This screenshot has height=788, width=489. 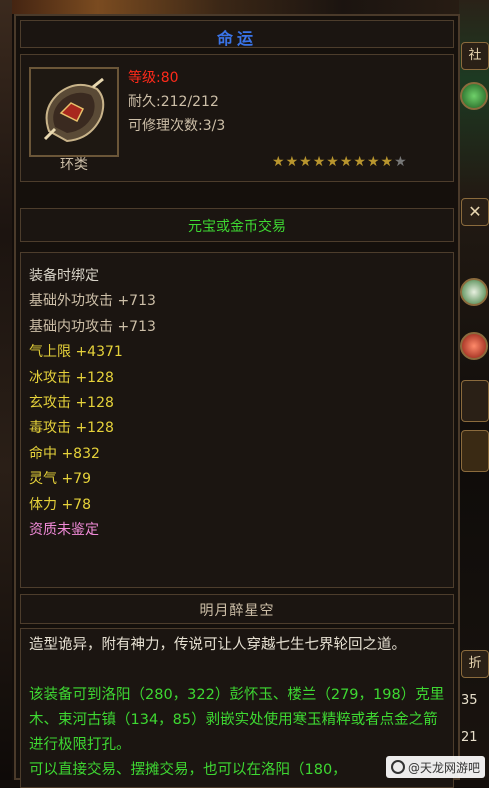 What do you see at coordinates (60, 479) in the screenshot?
I see `attribute-line: 灵气 +79` at bounding box center [60, 479].